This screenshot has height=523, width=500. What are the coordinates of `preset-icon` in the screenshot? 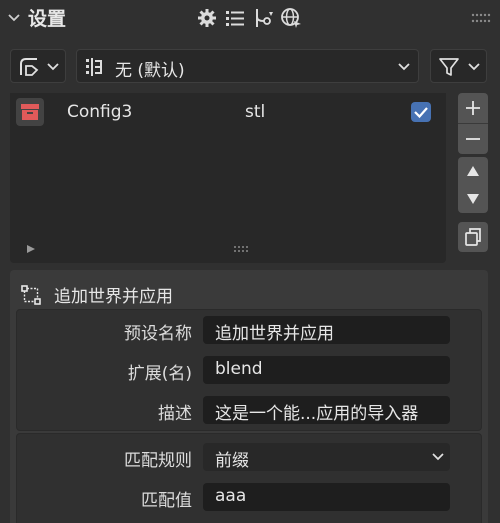 It's located at (29, 67).